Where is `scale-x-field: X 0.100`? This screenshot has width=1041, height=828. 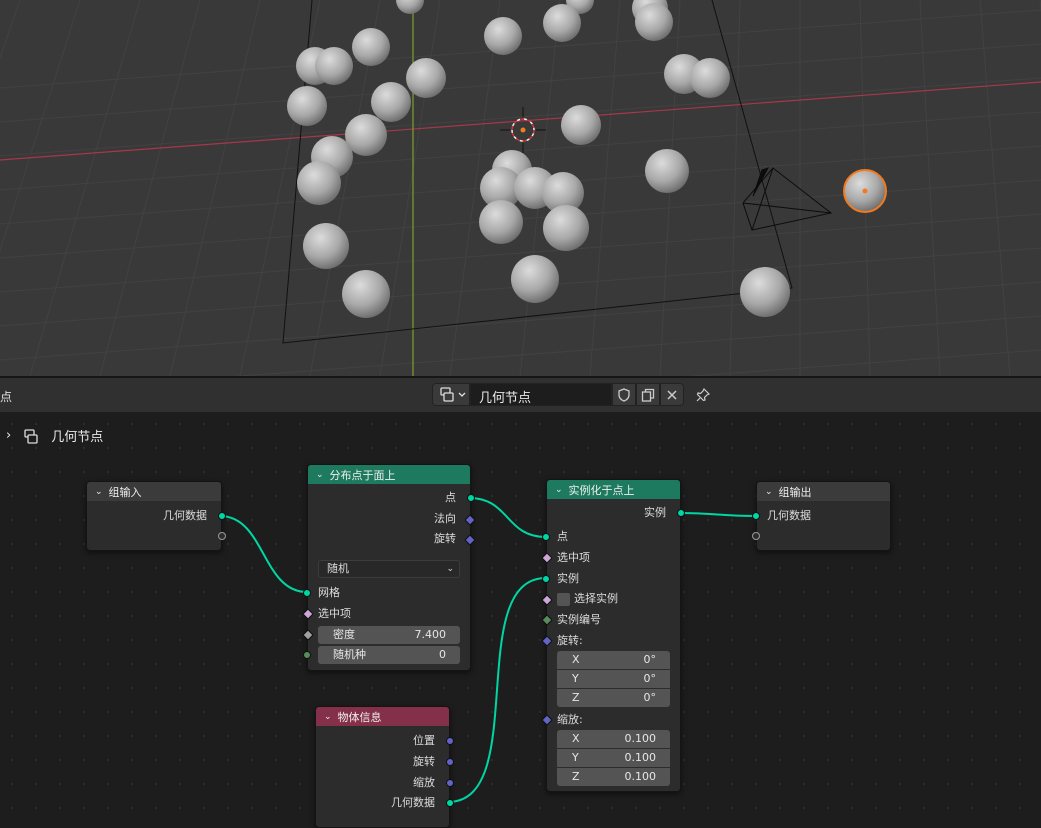 scale-x-field: X 0.100 is located at coordinates (613, 739).